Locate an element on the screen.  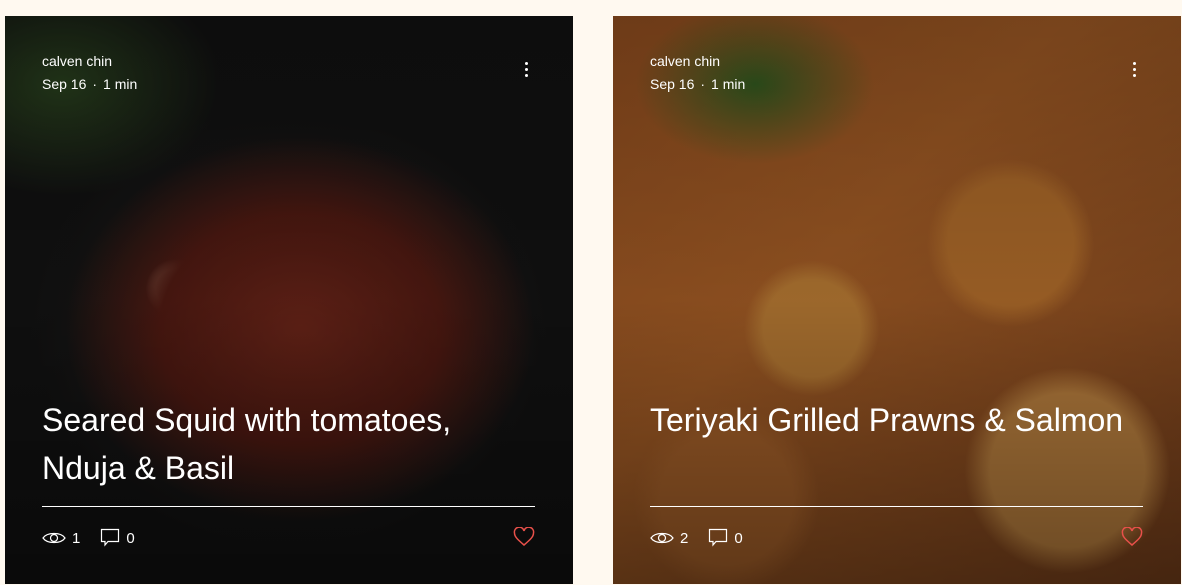
post-title: Teriyaki Grilled Prawns & Salmon is located at coordinates (890, 420).